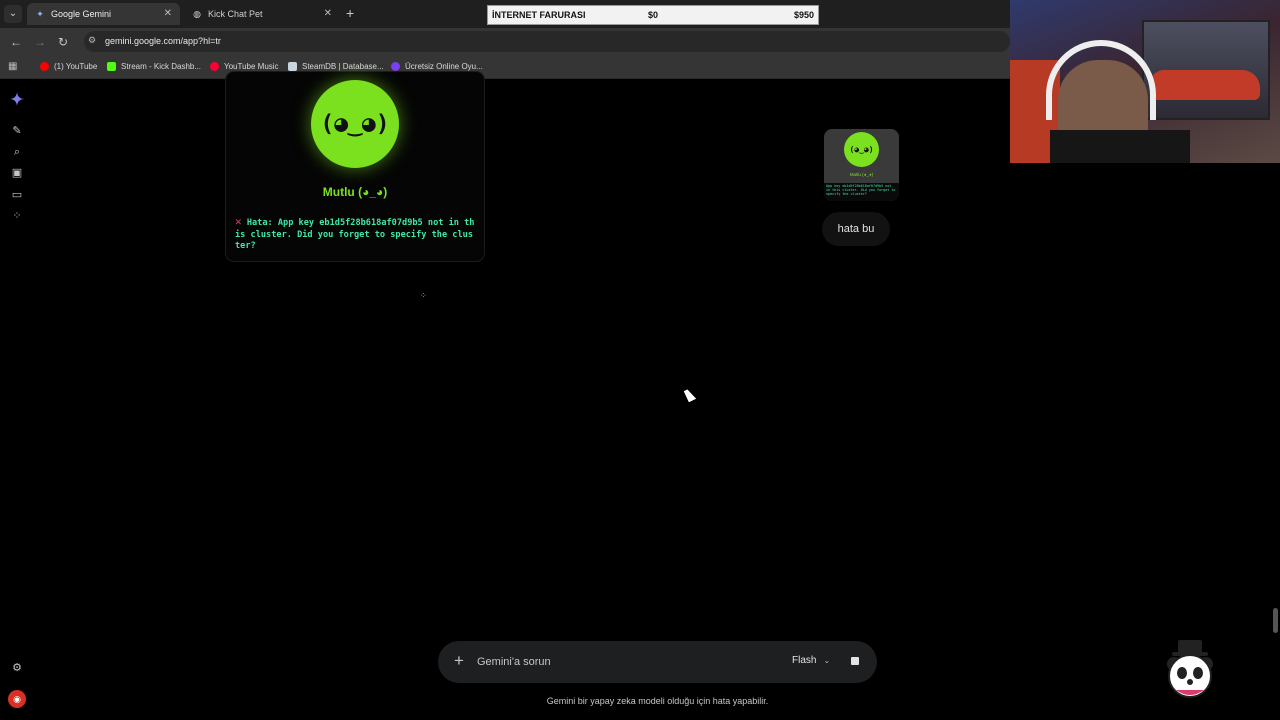 The height and width of the screenshot is (720, 1280). I want to click on donation-goal-bar: İNTERNET FARURASI $0 $950, so click(653, 15).